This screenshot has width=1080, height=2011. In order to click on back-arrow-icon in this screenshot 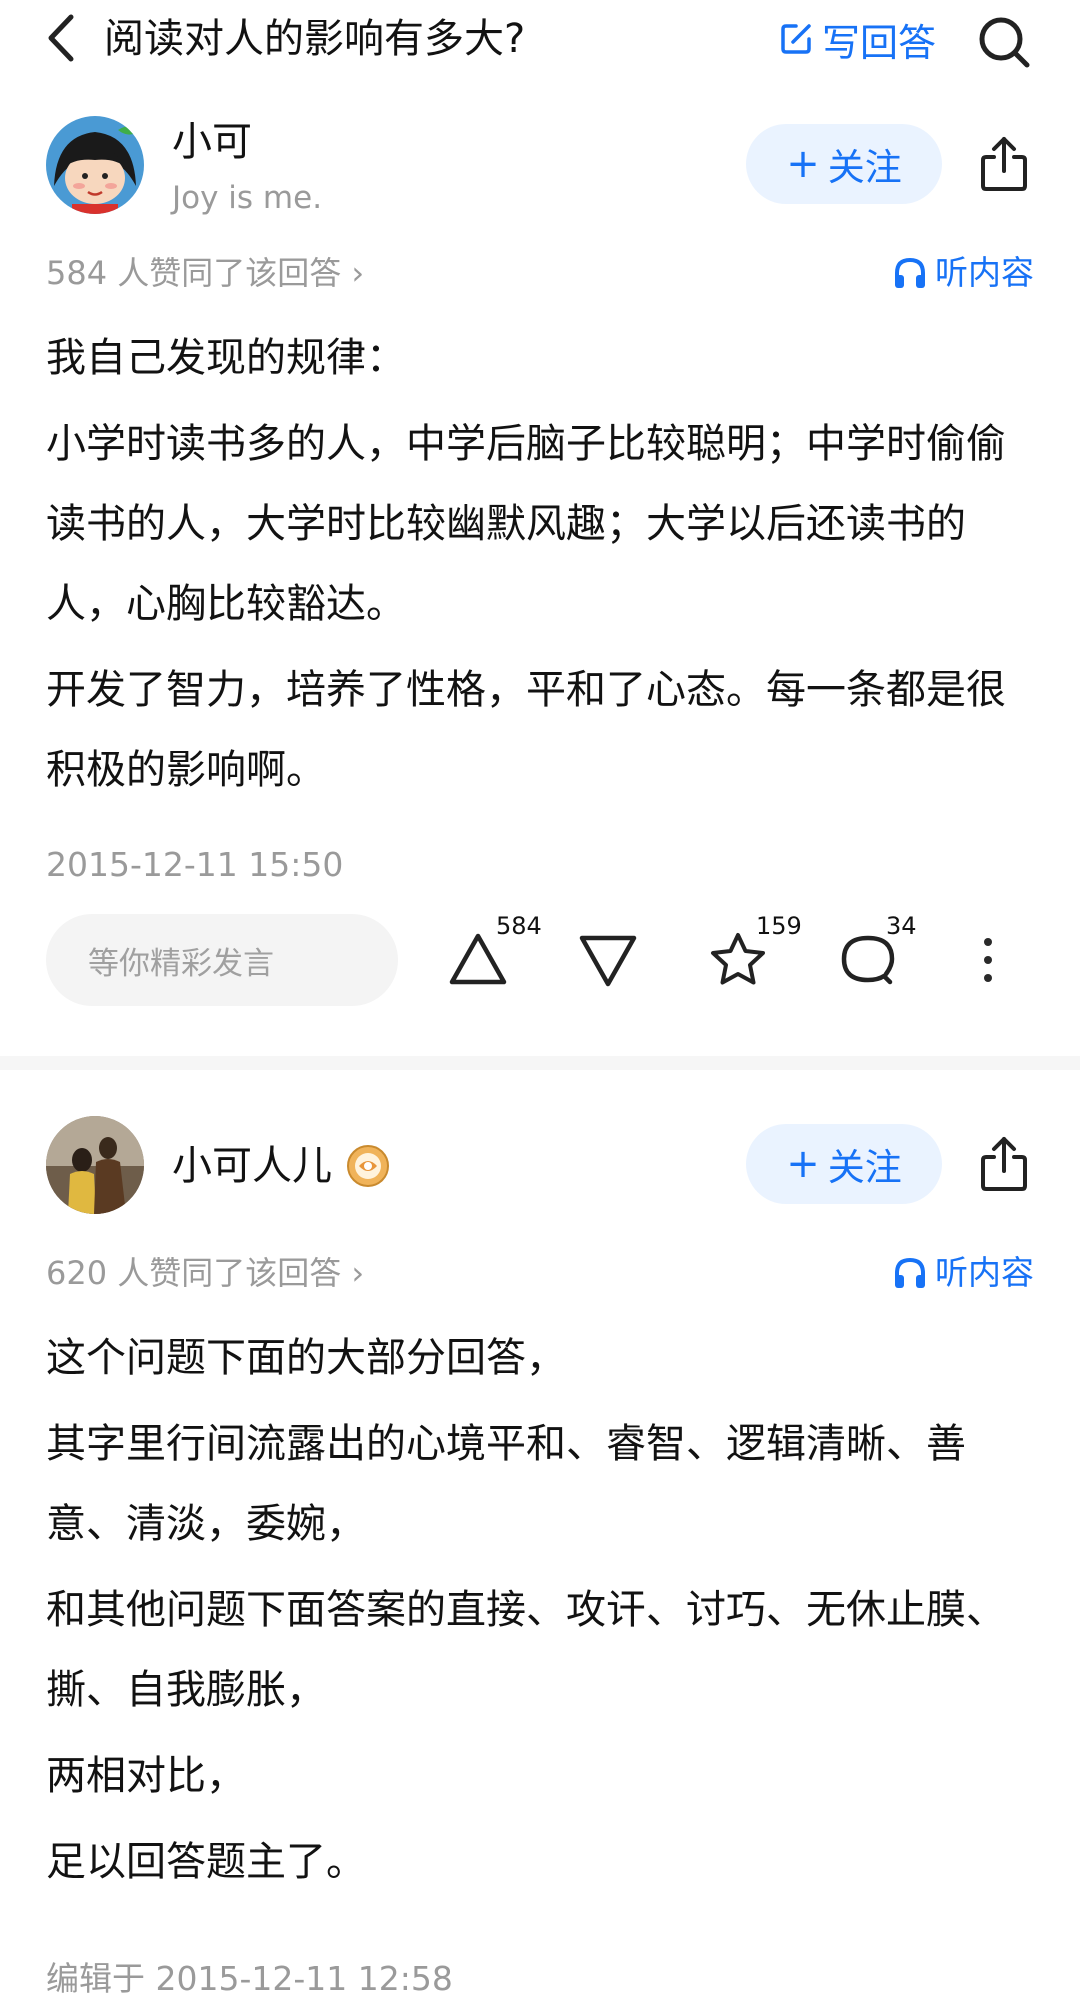, I will do `click(61, 38)`.